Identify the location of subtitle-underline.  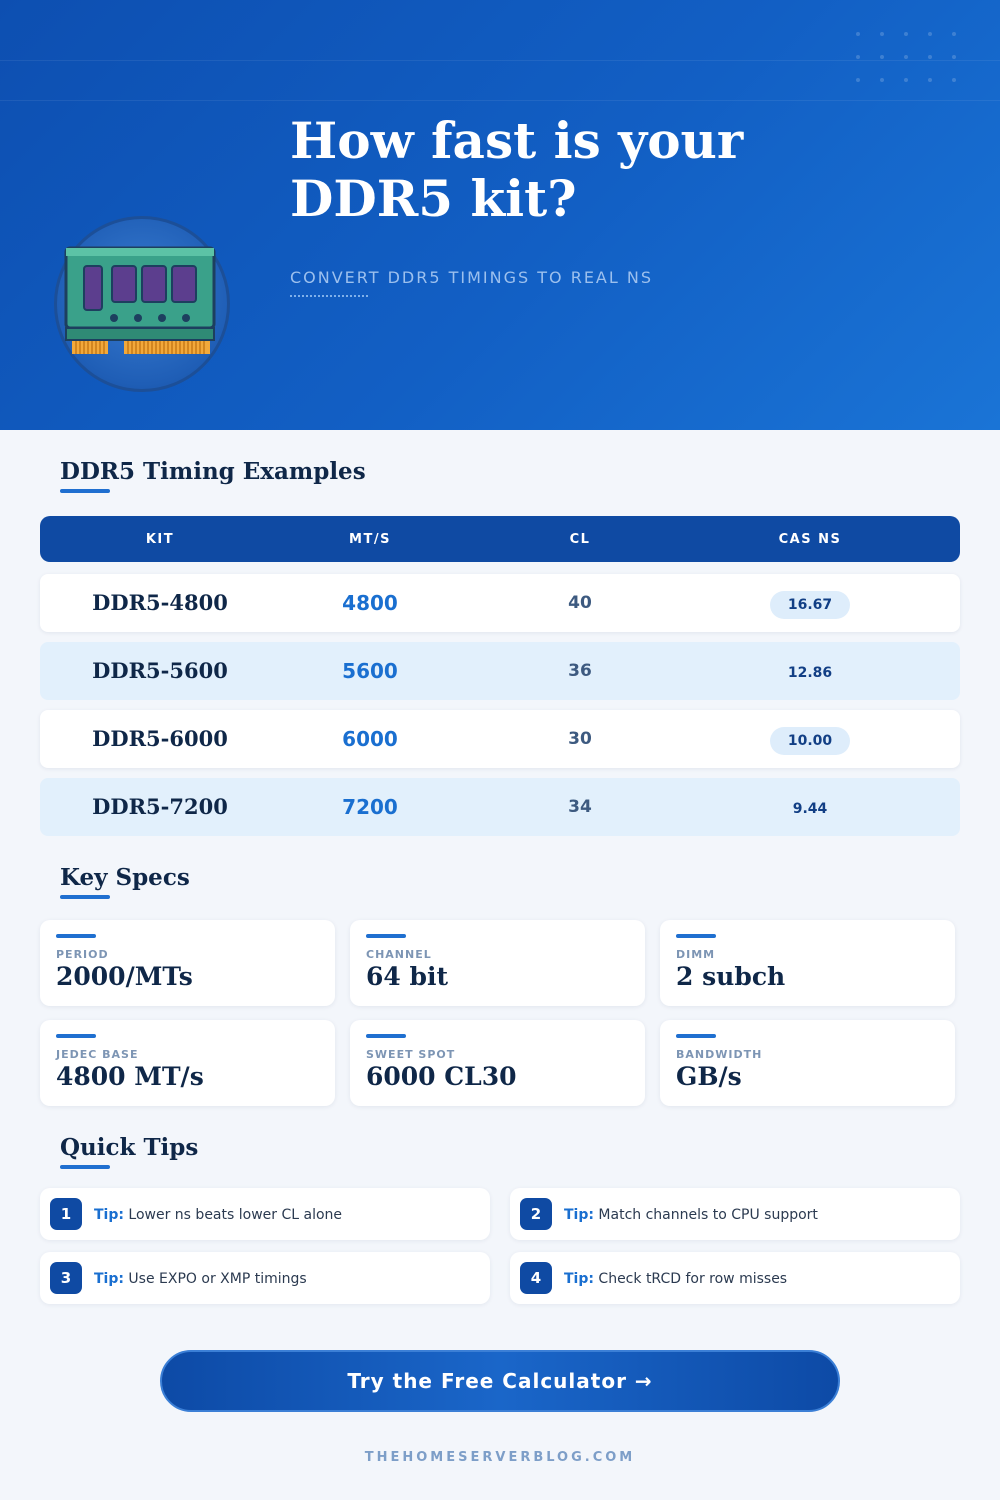
(330, 296).